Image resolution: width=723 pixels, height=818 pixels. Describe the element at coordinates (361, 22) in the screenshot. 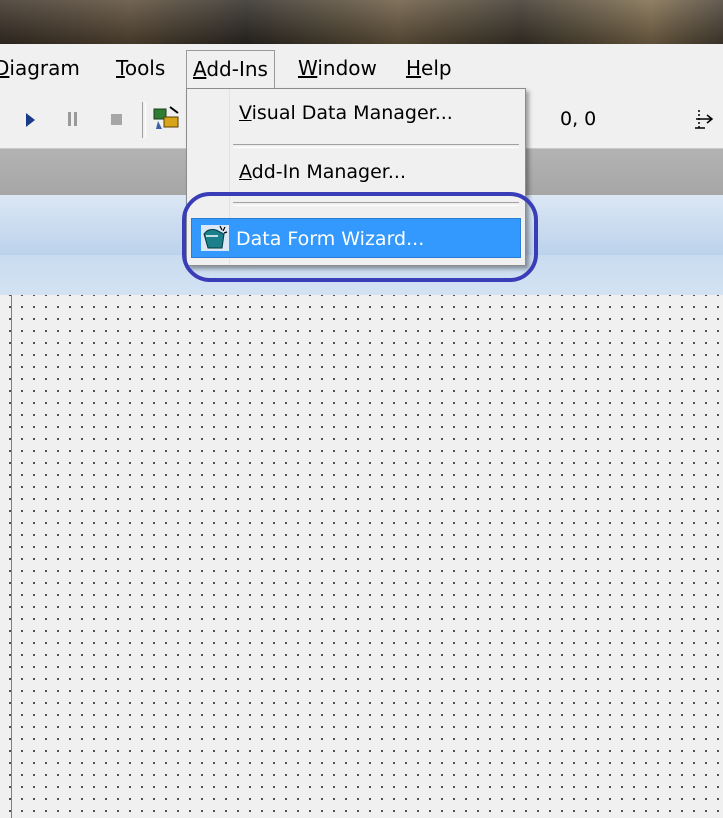

I see `window-title-bar` at that location.